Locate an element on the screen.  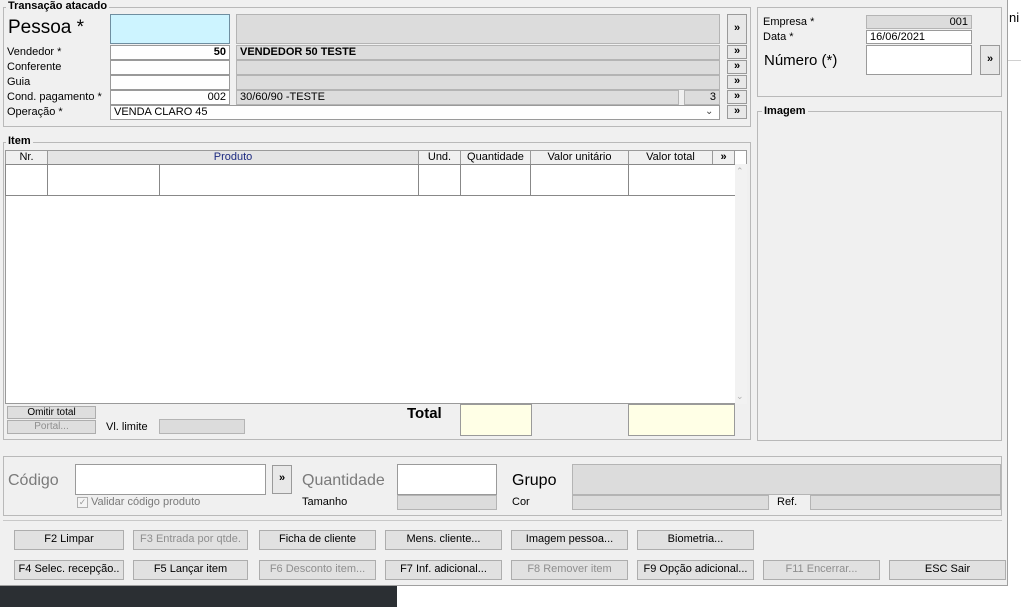
guia-name-field is located at coordinates (478, 82).